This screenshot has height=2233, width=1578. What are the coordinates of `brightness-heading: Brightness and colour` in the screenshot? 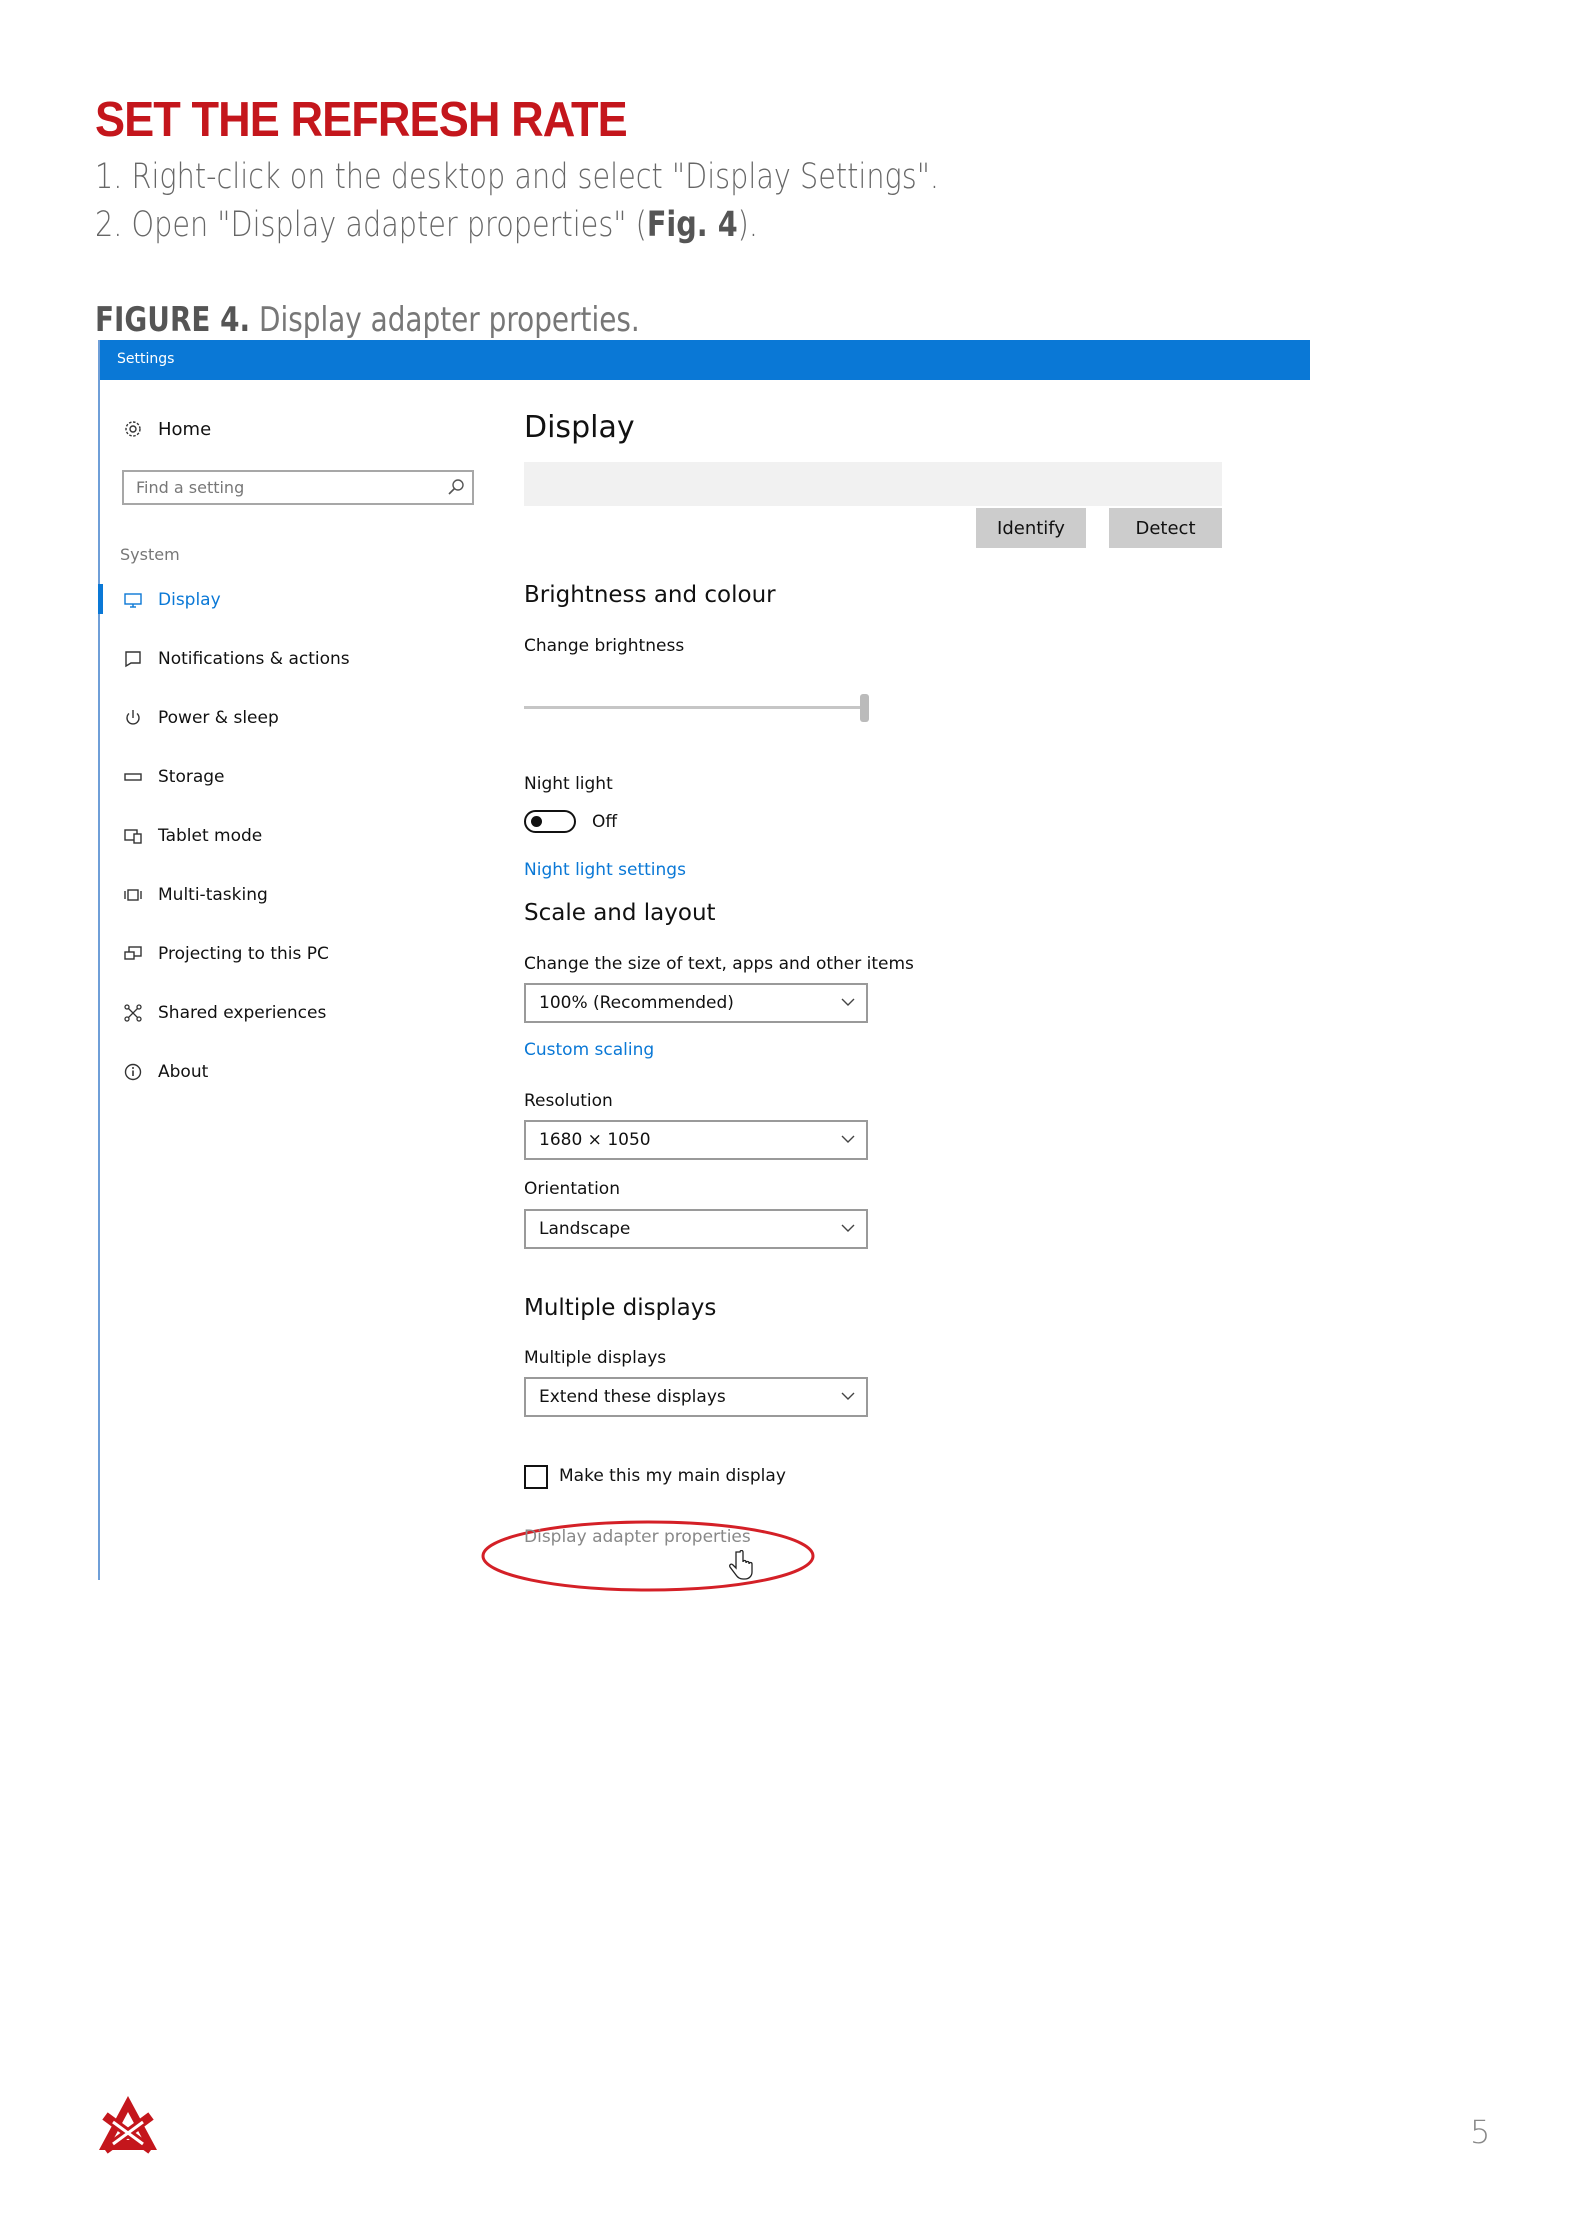 It's located at (650, 595).